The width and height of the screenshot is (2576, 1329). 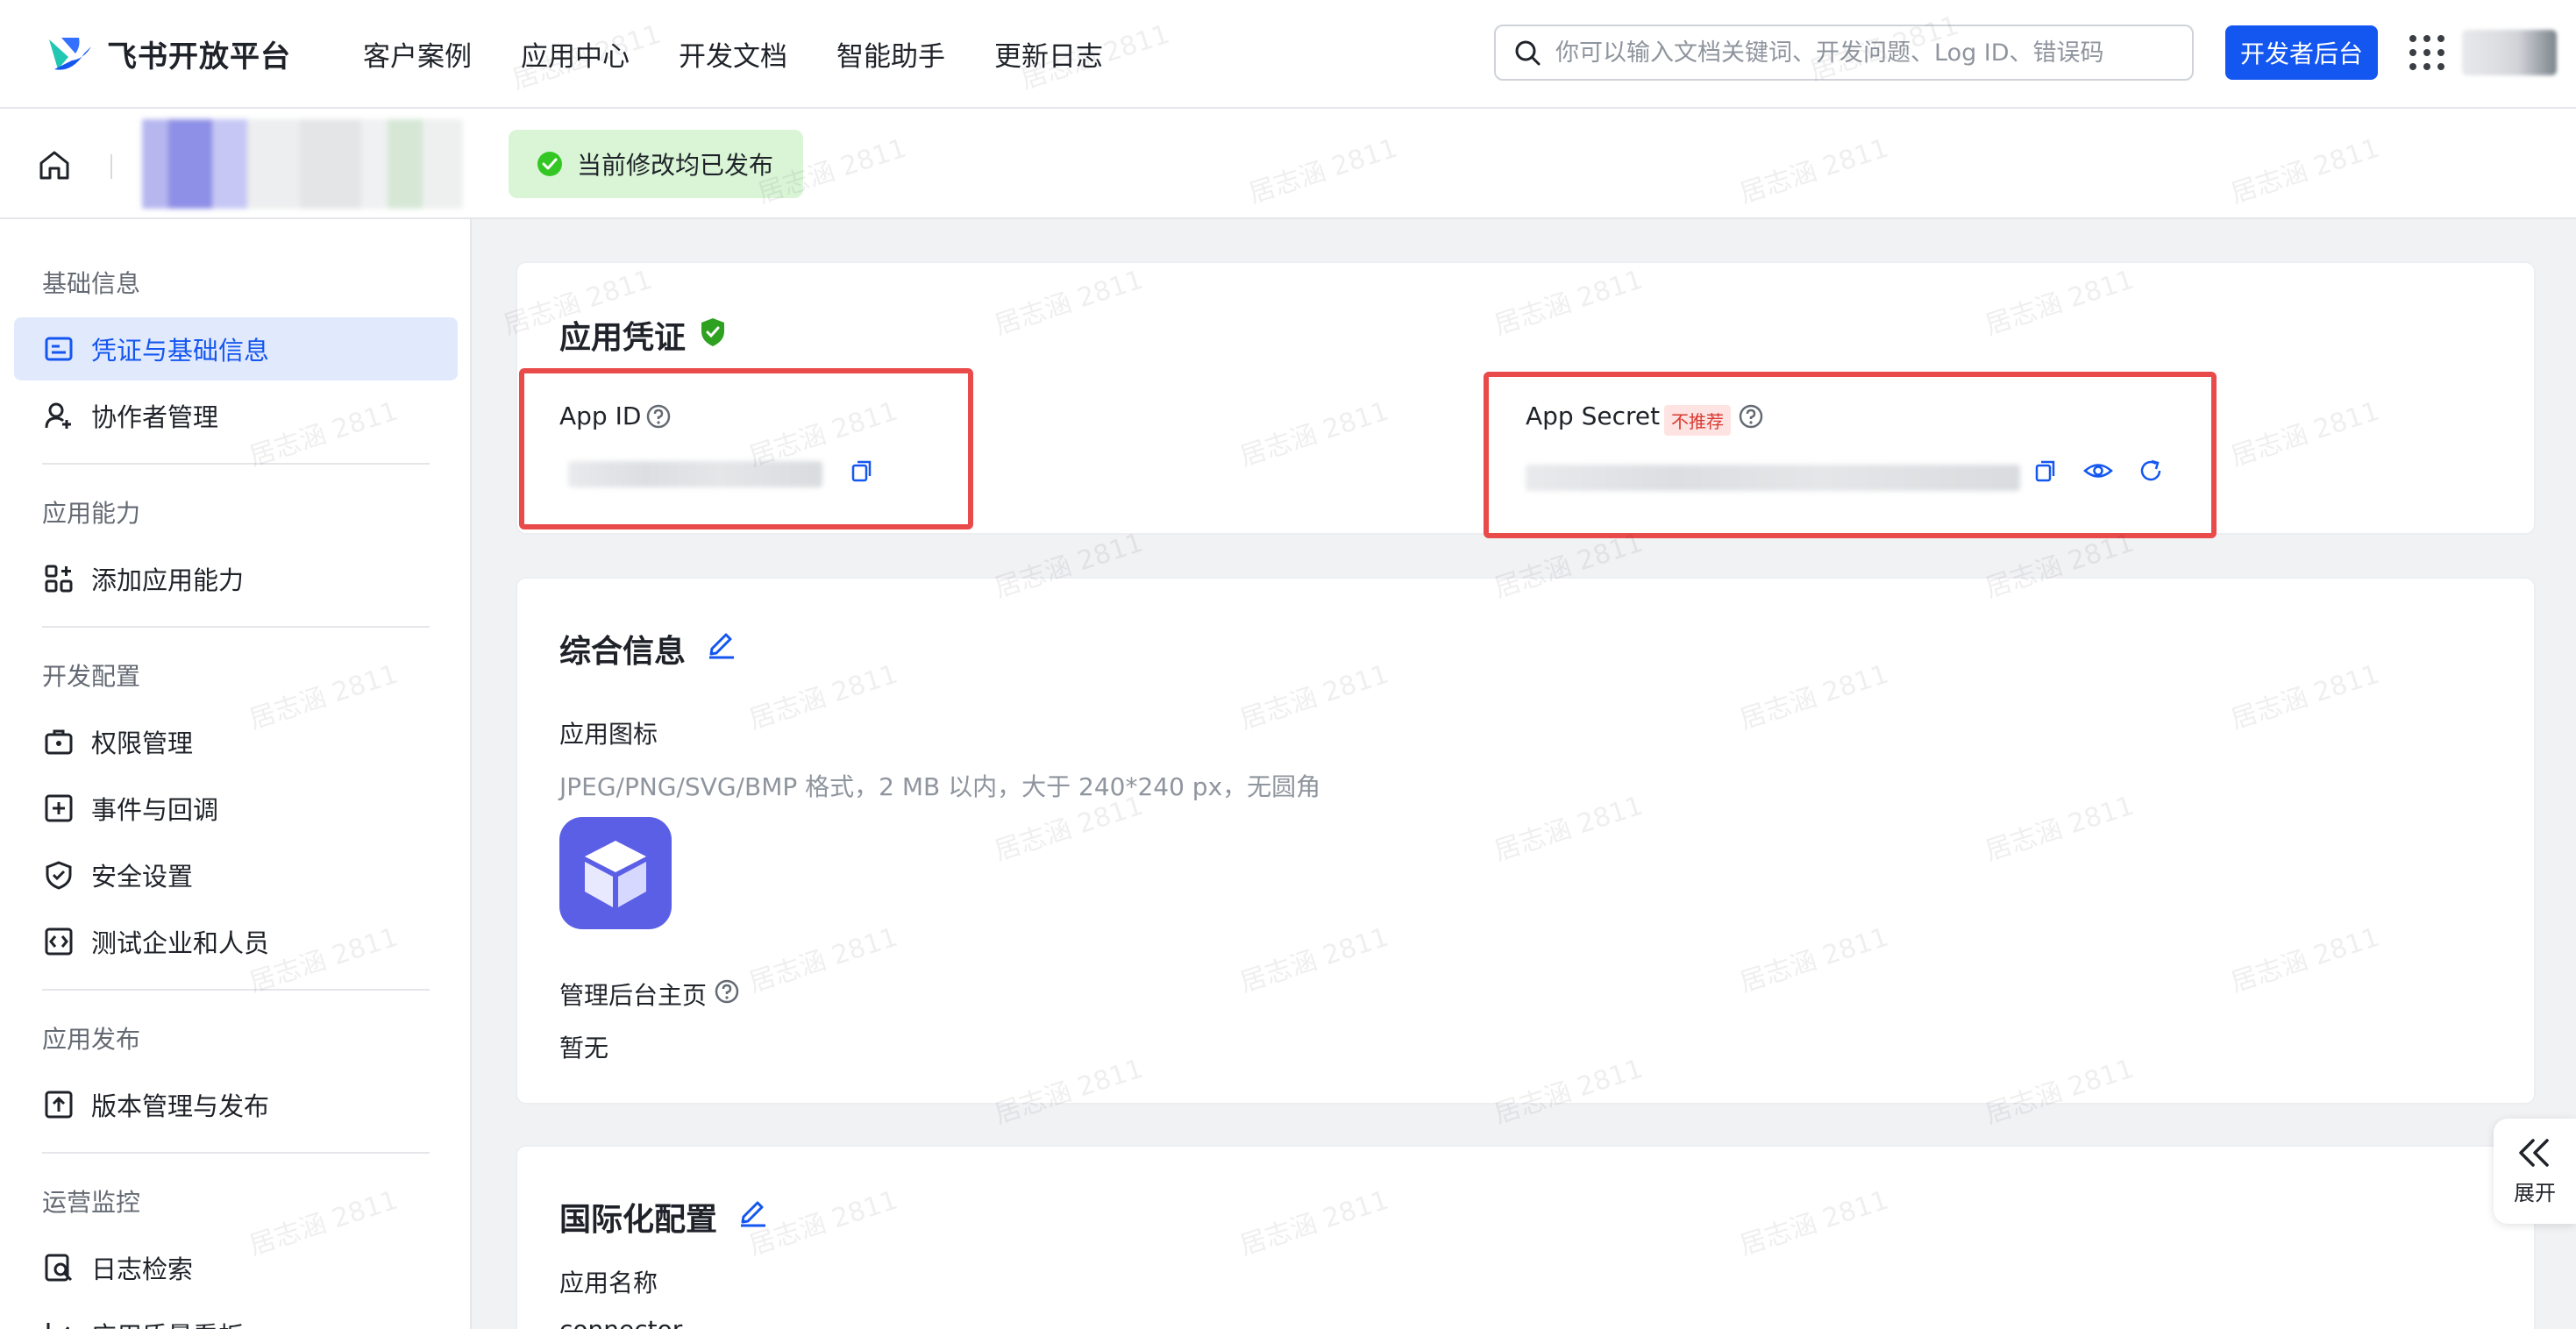 I want to click on cube-icon, so click(x=615, y=874).